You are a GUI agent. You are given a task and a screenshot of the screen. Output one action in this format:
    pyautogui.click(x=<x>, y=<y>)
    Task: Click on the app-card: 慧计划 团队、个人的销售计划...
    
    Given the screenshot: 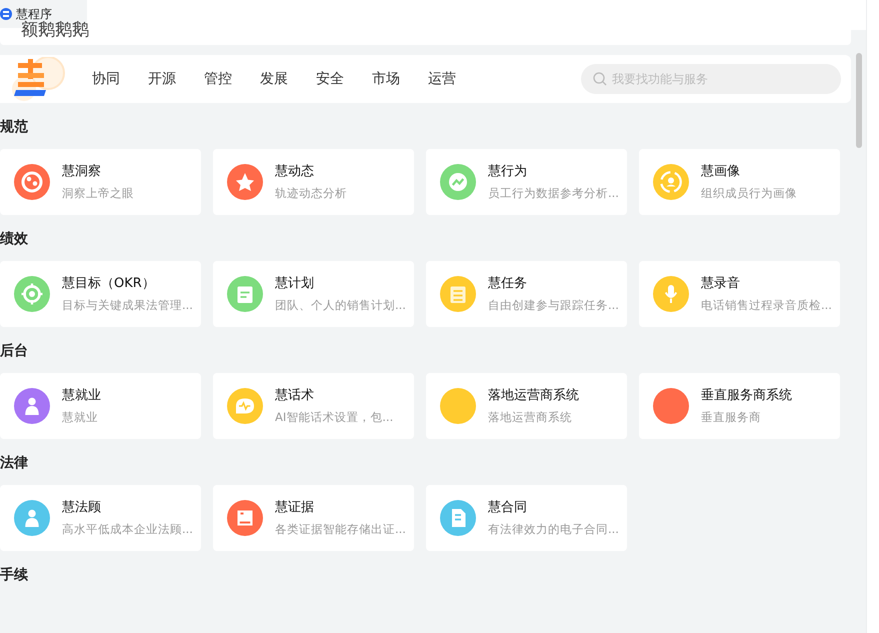 What is the action you would take?
    pyautogui.click(x=313, y=294)
    